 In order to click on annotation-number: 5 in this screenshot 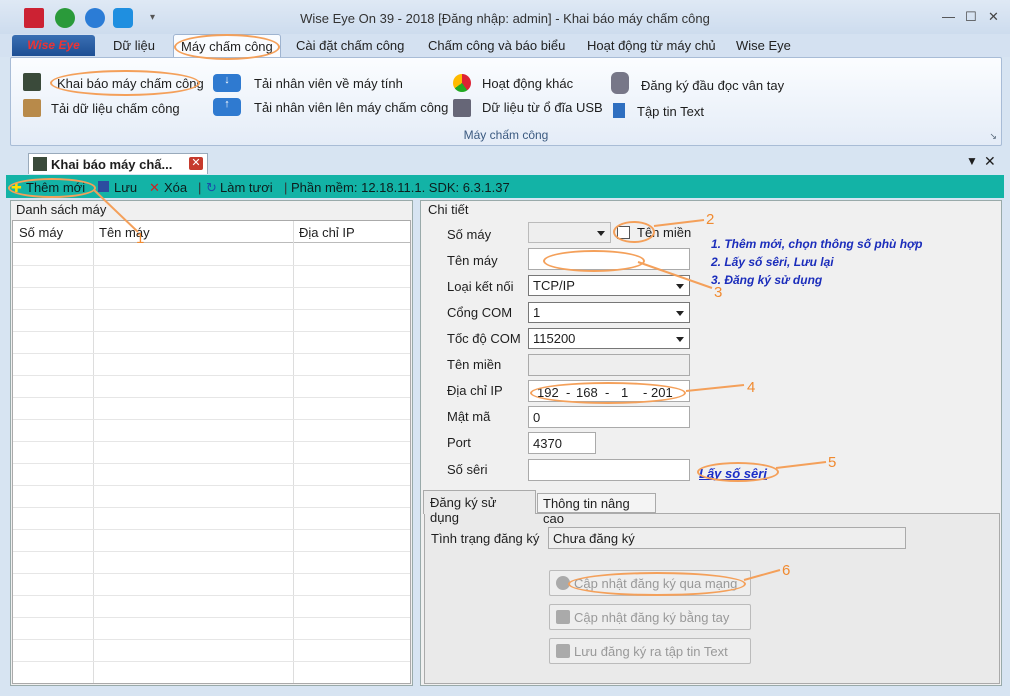, I will do `click(832, 462)`.